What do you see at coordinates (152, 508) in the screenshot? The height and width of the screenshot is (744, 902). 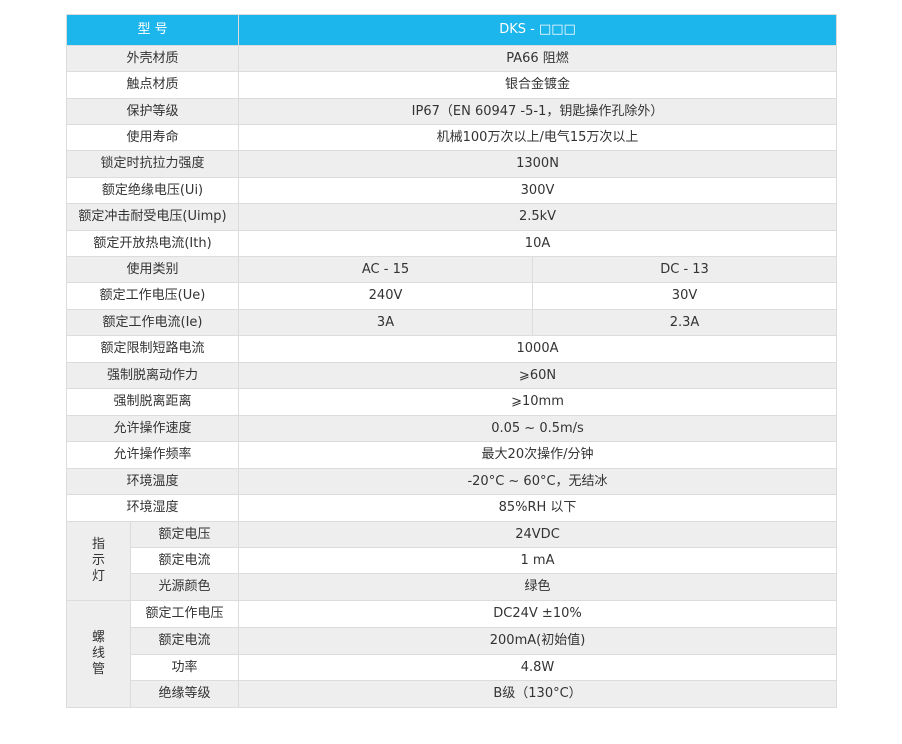 I see `row-label: 环境湿度` at bounding box center [152, 508].